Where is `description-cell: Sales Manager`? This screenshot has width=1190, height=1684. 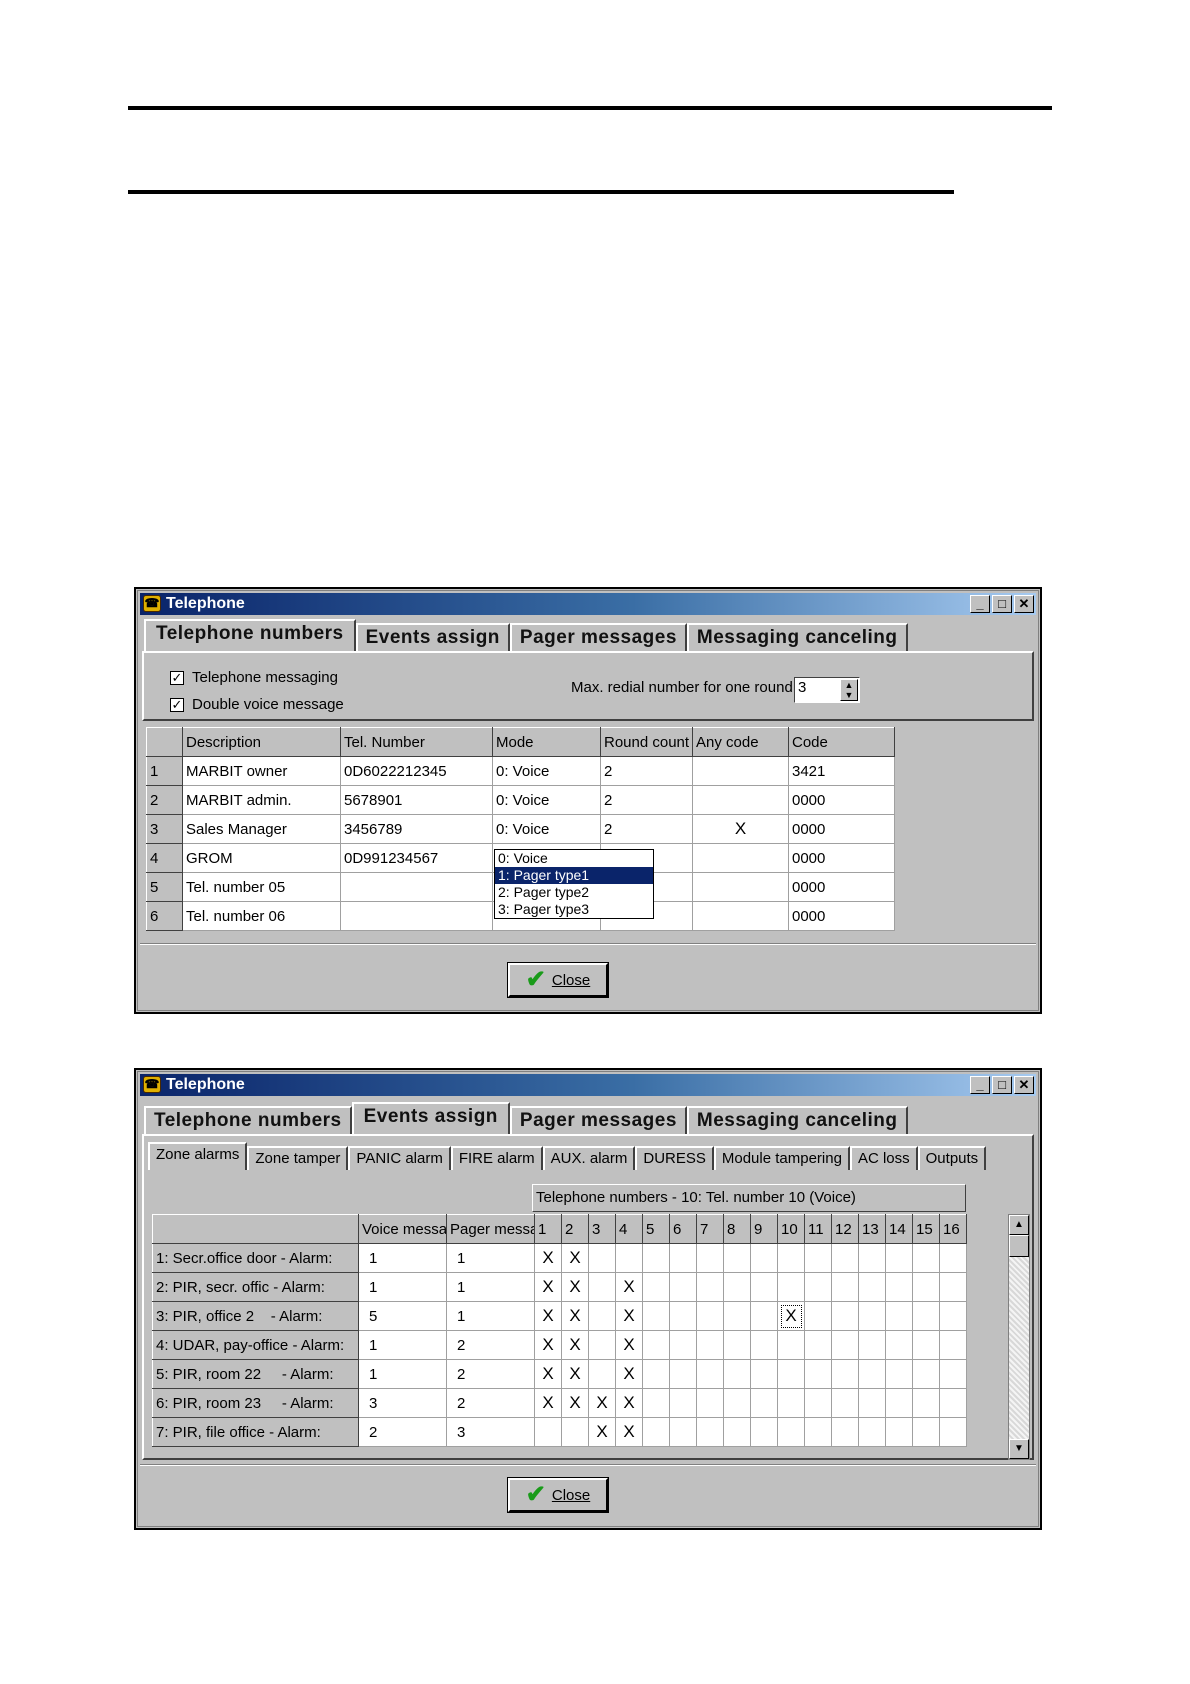
description-cell: Sales Manager is located at coordinates (261, 829).